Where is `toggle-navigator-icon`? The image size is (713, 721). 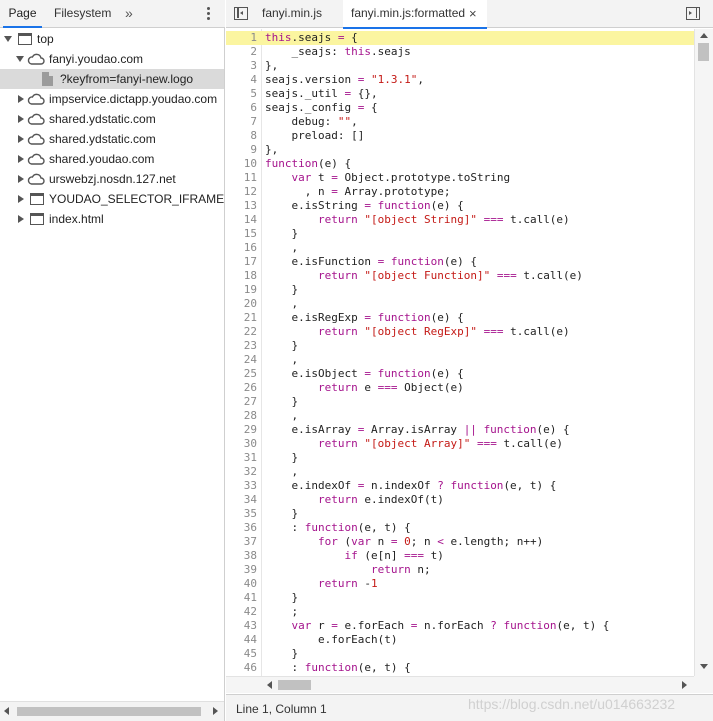 toggle-navigator-icon is located at coordinates (241, 13).